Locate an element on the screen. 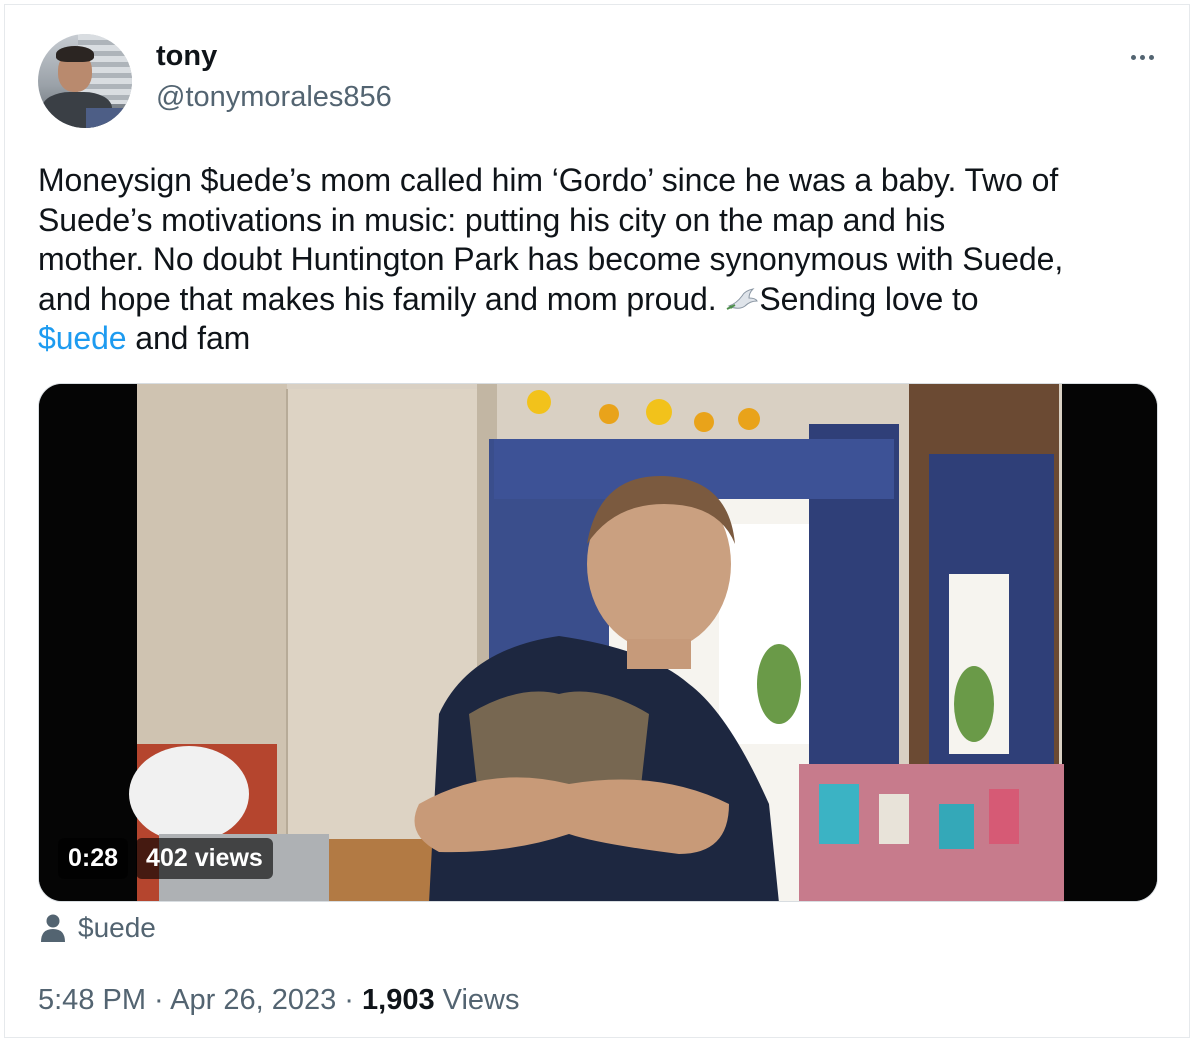 The height and width of the screenshot is (1044, 1200). video-overlay: 0:28 402 views is located at coordinates (165, 858).